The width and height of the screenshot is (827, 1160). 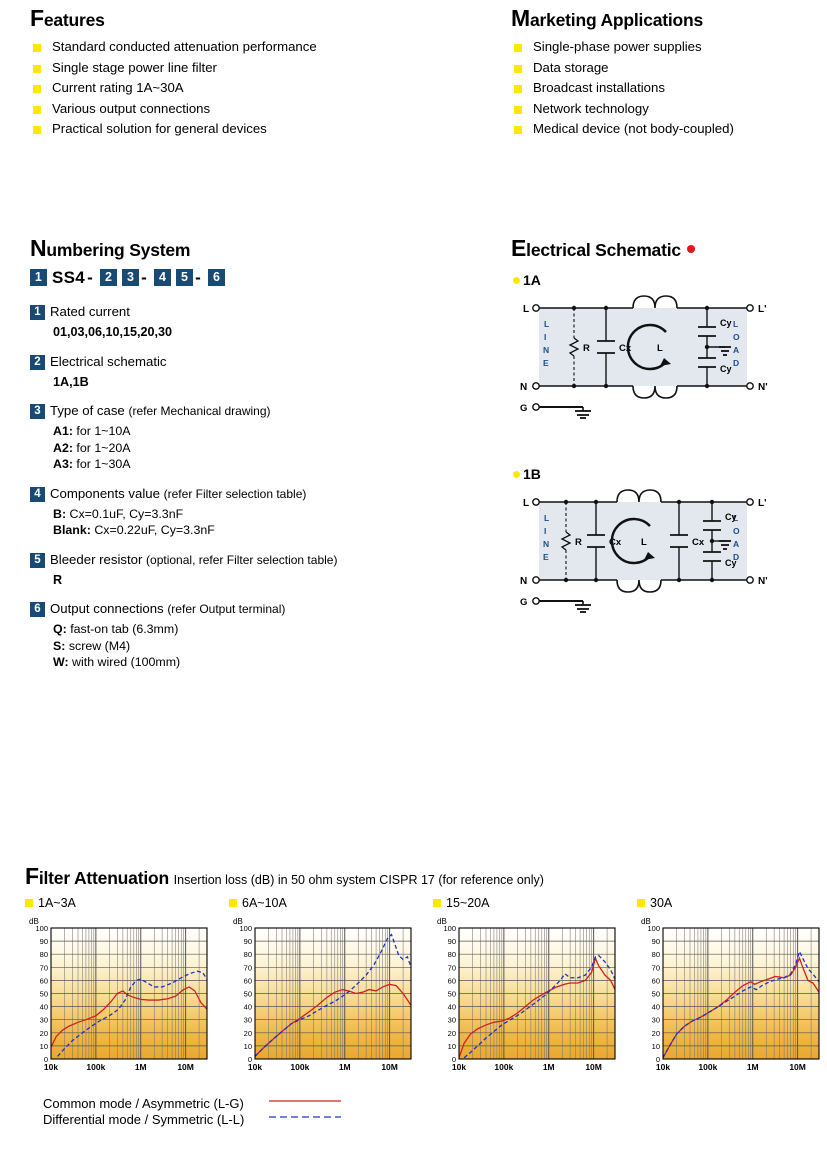 What do you see at coordinates (661, 249) in the screenshot?
I see `schematic-title: Electrical Schematic` at bounding box center [661, 249].